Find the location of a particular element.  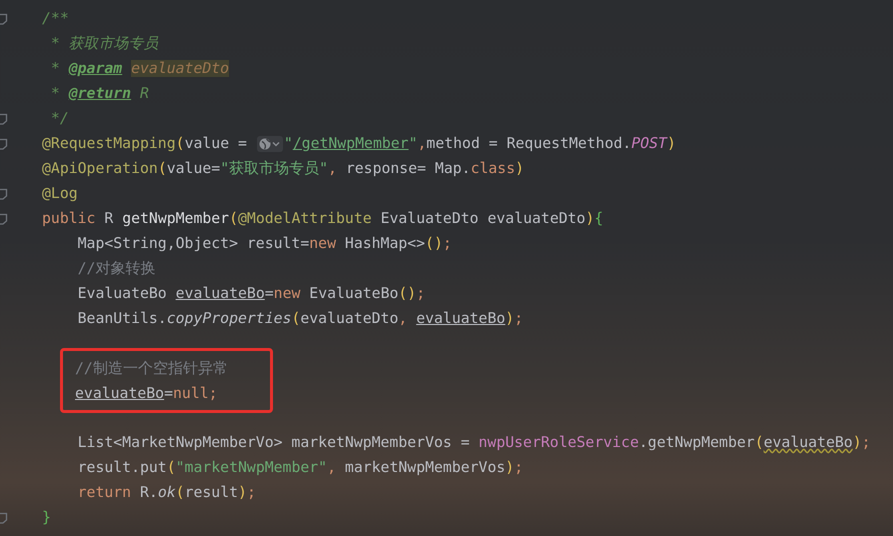

code-line: @ApiOperation(value="获取市场专员", response= Map.class) is located at coordinates (283, 168).